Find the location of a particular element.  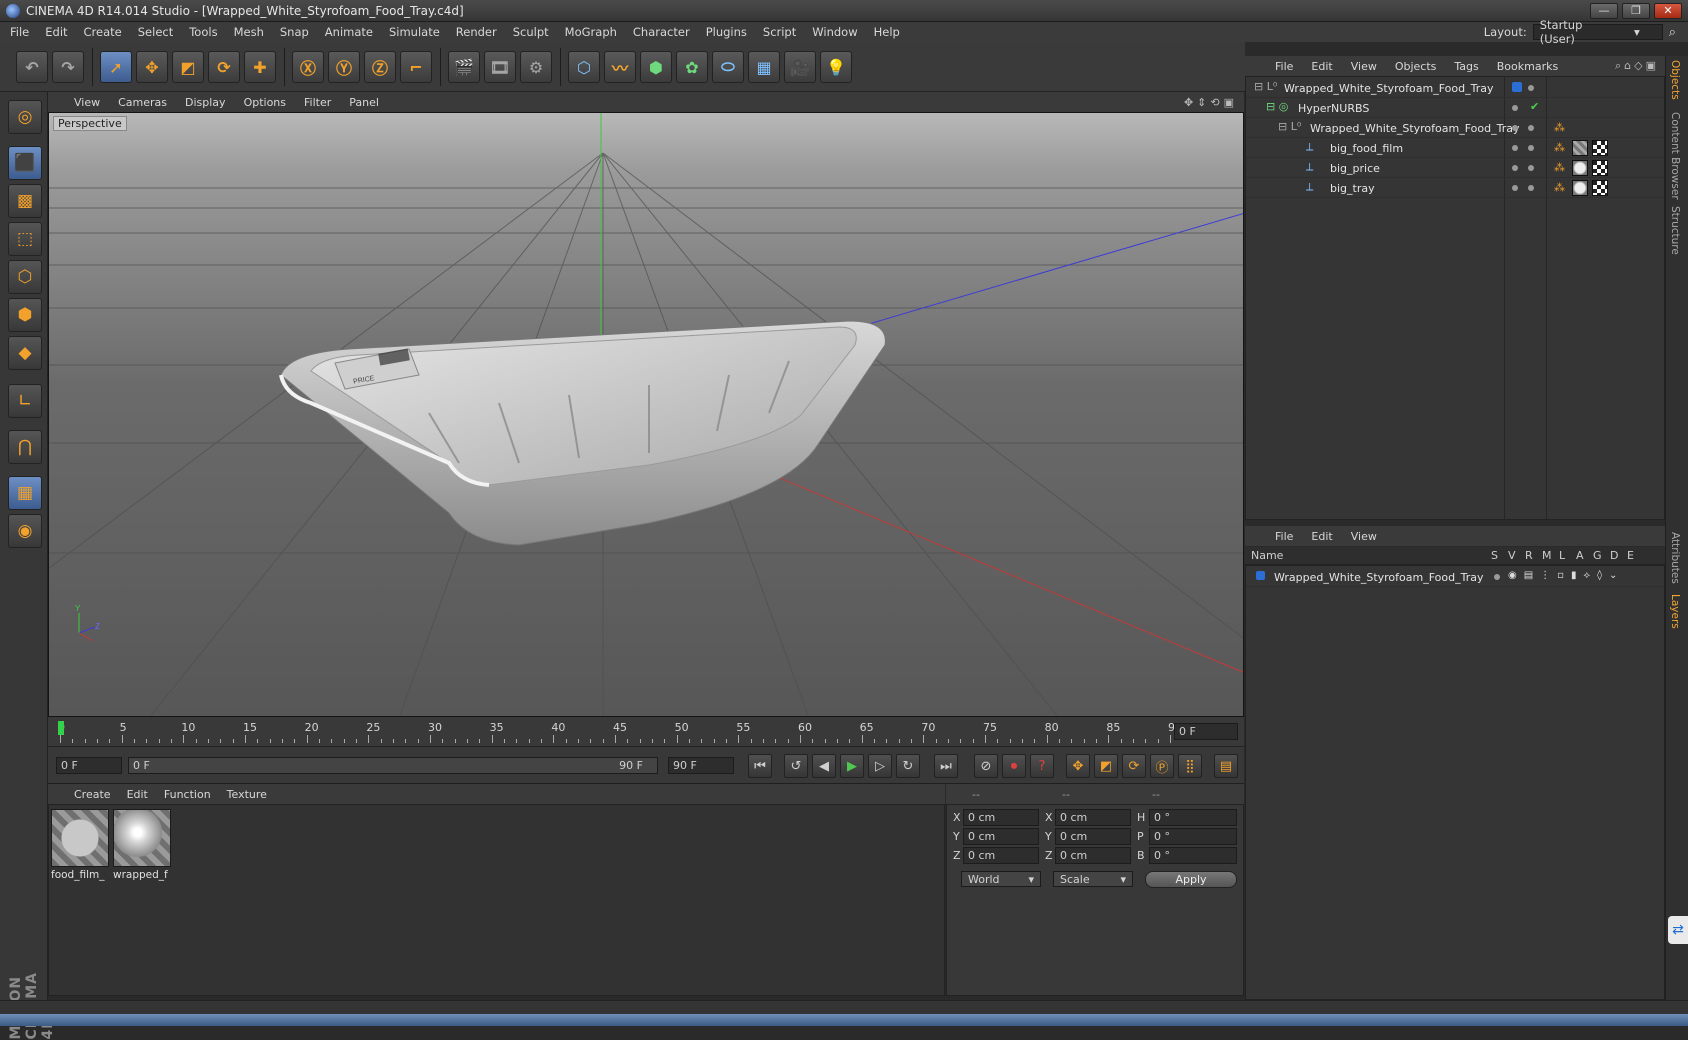

axis-mode-icon: ∟ is located at coordinates (25, 401).